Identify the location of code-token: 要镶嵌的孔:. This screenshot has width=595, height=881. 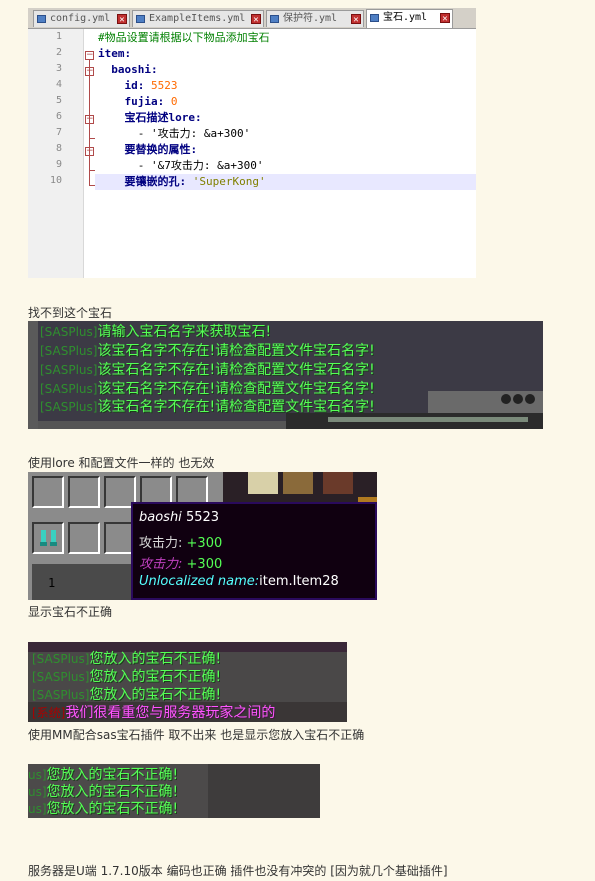
(158, 181).